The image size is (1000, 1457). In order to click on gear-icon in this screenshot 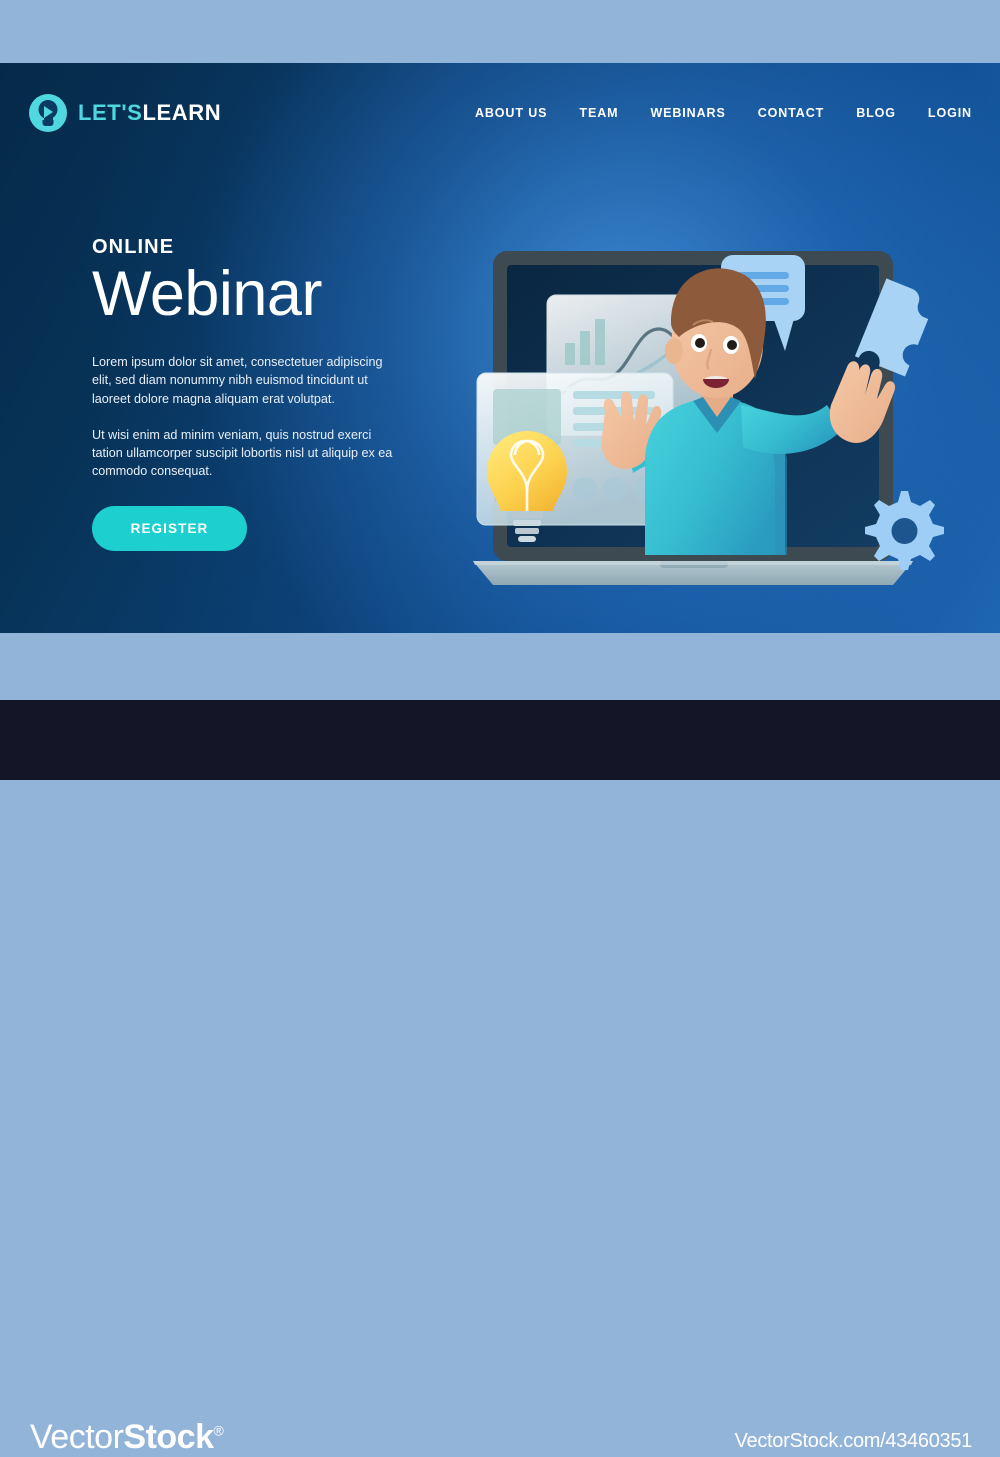, I will do `click(904, 530)`.